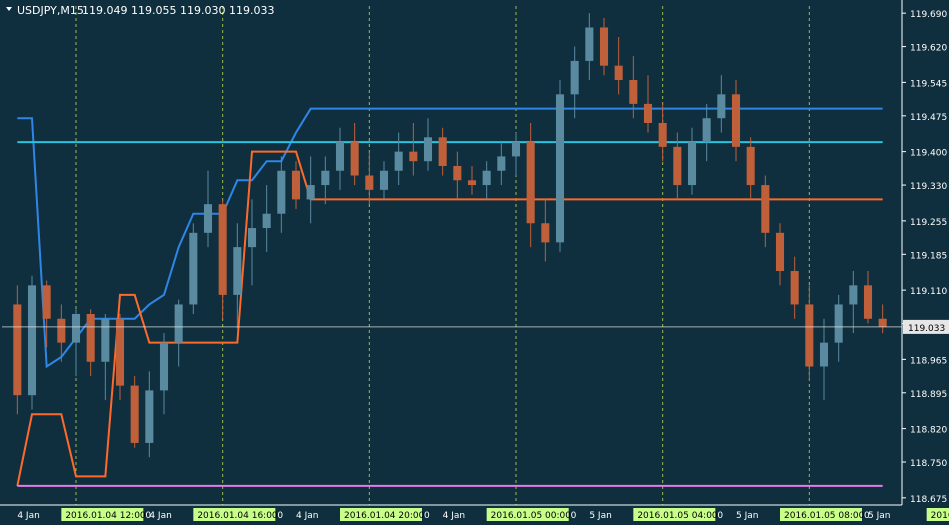  What do you see at coordinates (928, 118) in the screenshot?
I see `price-tick-label: 119.475` at bounding box center [928, 118].